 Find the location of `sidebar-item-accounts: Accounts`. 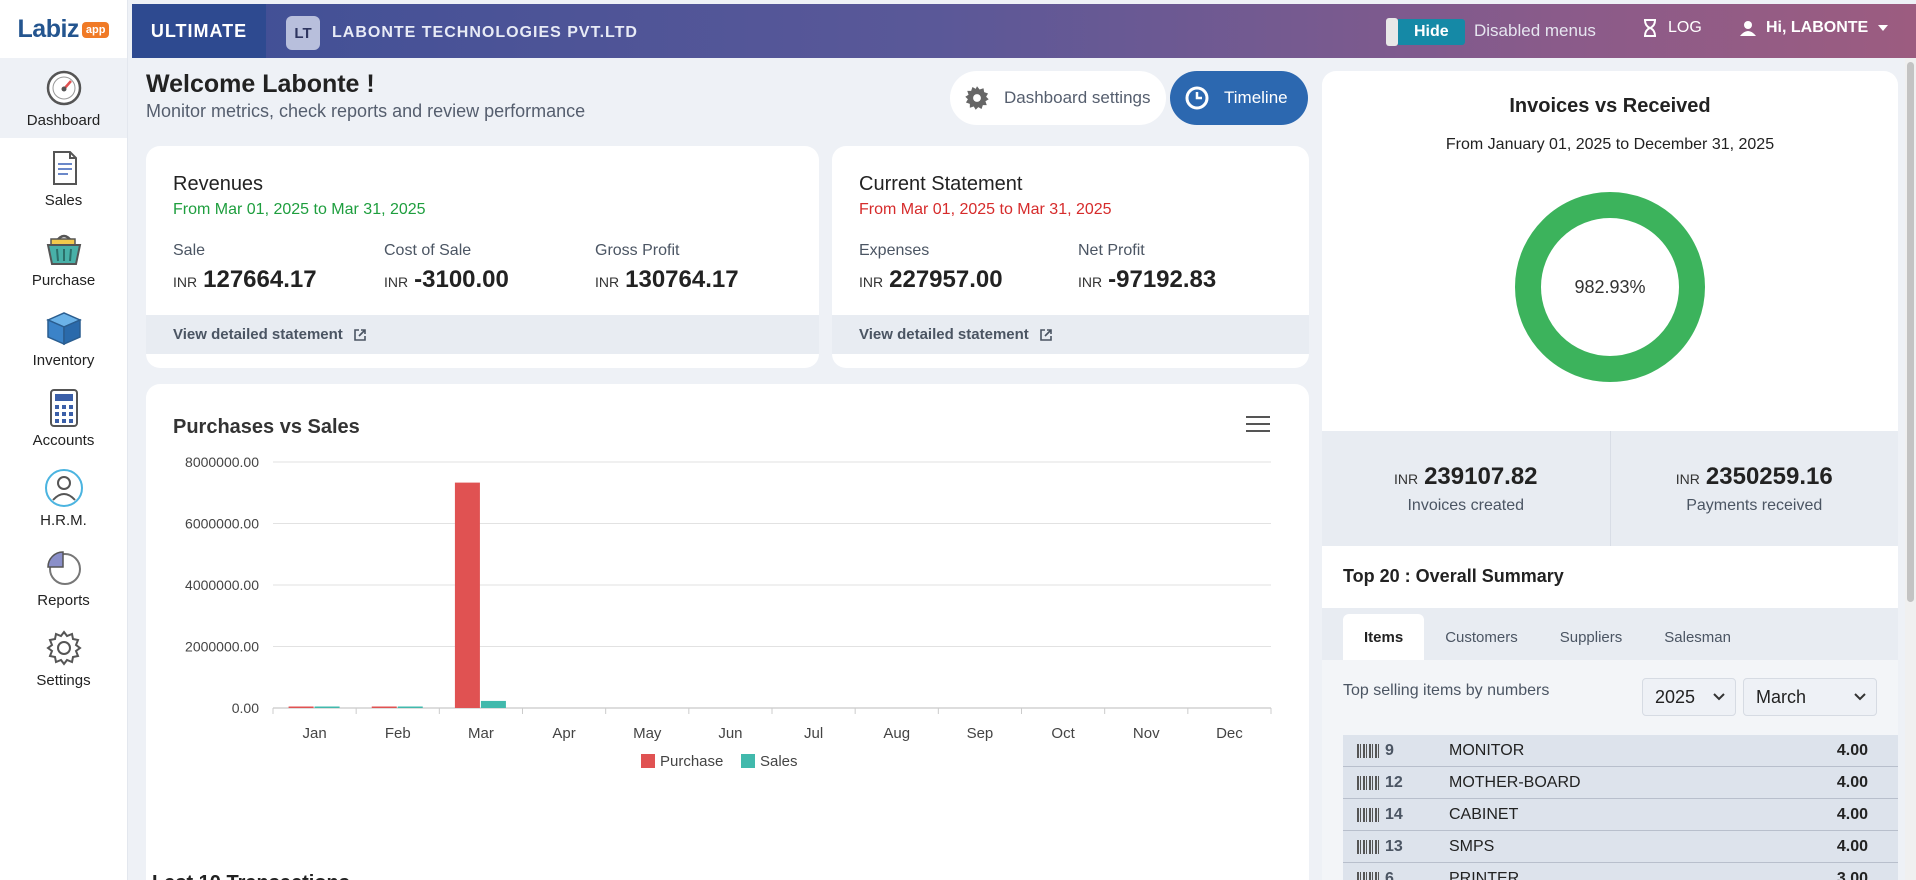

sidebar-item-accounts: Accounts is located at coordinates (63, 418).